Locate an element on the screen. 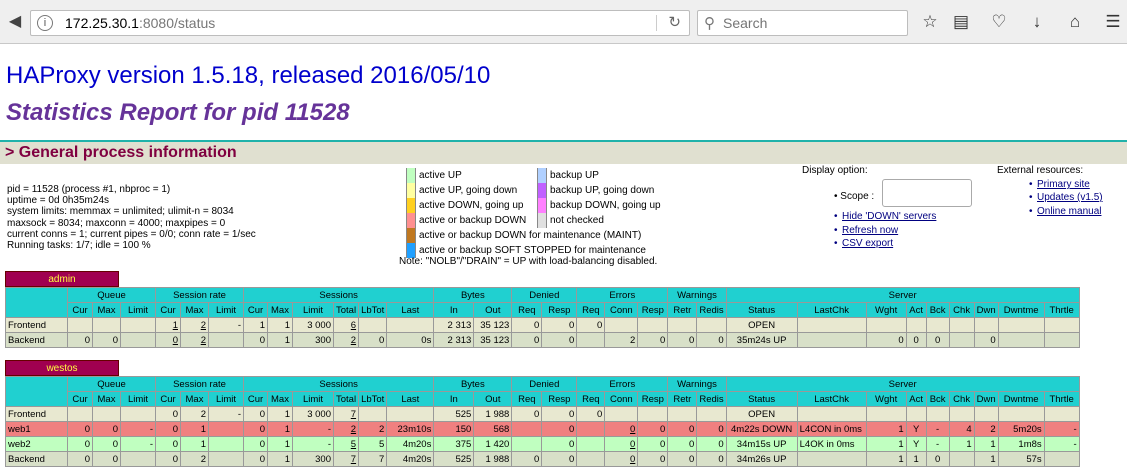  online-manual-text: Online manual is located at coordinates (1069, 211).